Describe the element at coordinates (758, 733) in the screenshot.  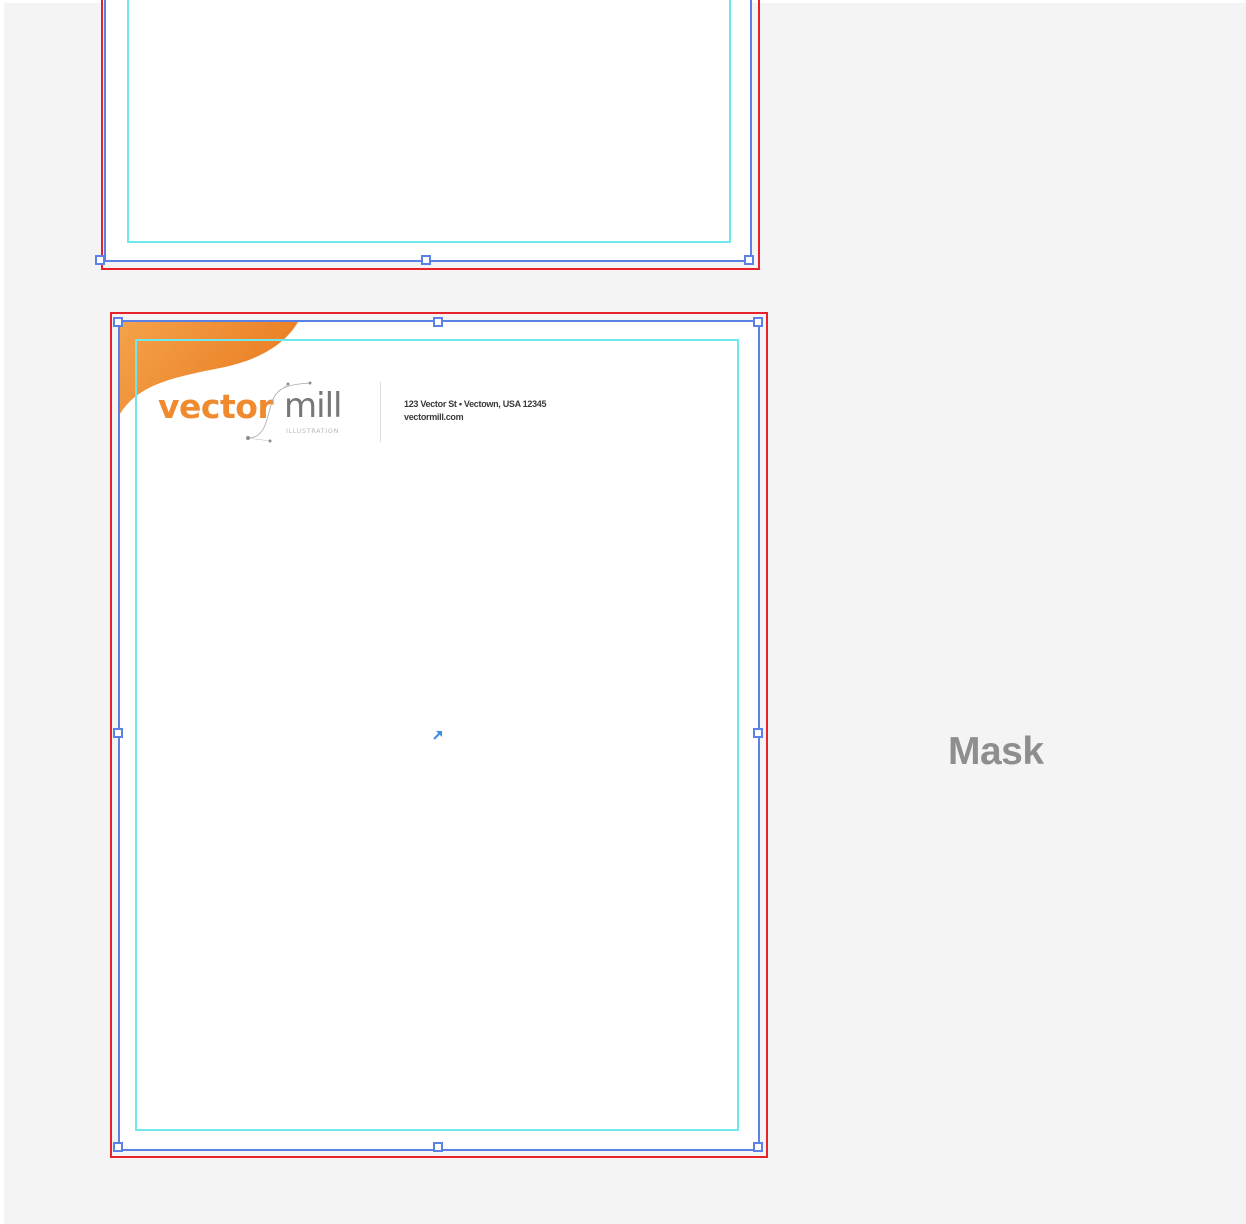
I see `handle-middle-right` at that location.